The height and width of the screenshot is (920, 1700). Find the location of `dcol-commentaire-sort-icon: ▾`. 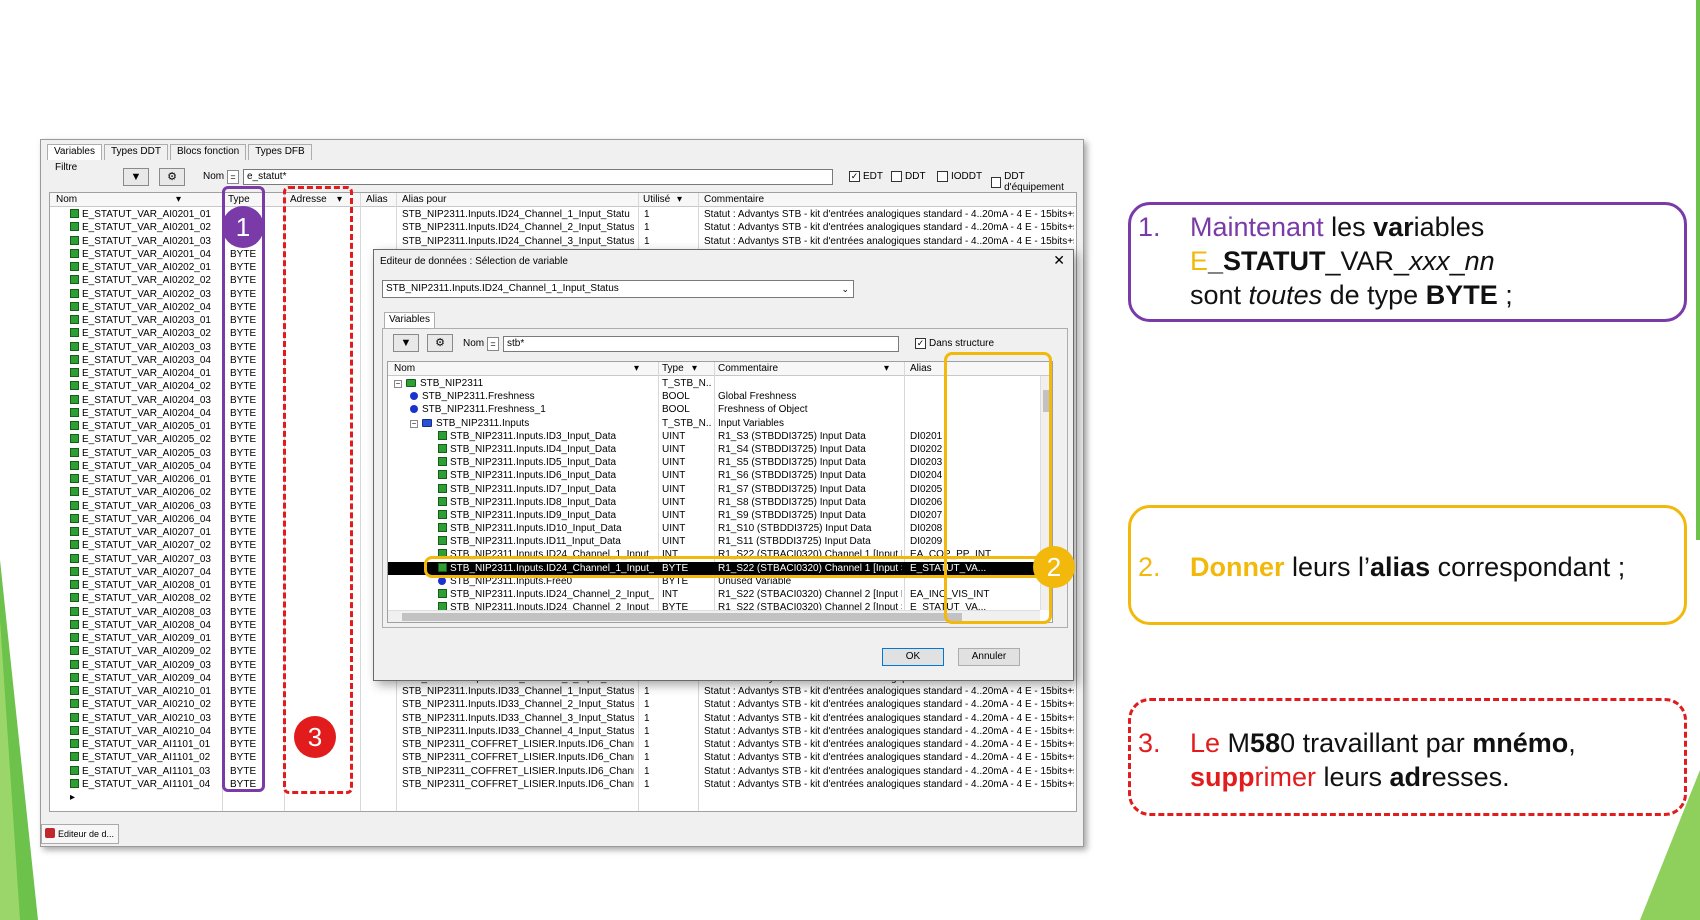

dcol-commentaire-sort-icon: ▾ is located at coordinates (886, 368).